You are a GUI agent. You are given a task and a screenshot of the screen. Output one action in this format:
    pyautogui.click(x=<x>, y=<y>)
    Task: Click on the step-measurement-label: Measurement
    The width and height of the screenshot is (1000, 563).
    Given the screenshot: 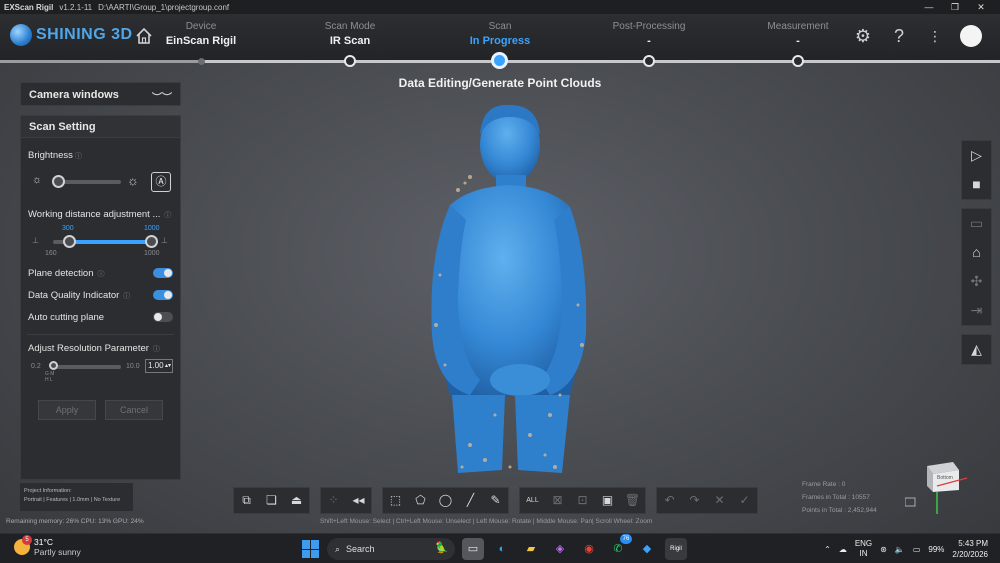 What is the action you would take?
    pyautogui.click(x=798, y=26)
    